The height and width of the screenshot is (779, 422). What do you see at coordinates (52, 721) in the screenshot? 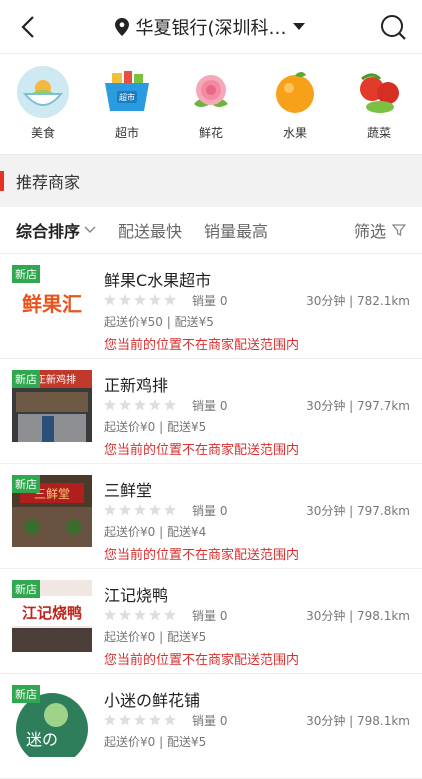
I see `store-thumbnail: 新店 迷の` at bounding box center [52, 721].